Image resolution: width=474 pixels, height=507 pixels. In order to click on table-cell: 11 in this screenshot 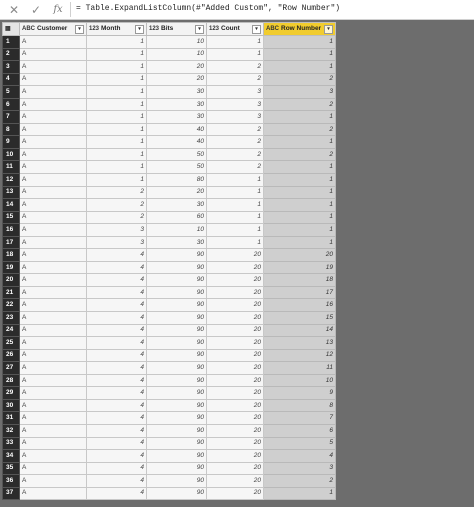, I will do `click(299, 368)`.